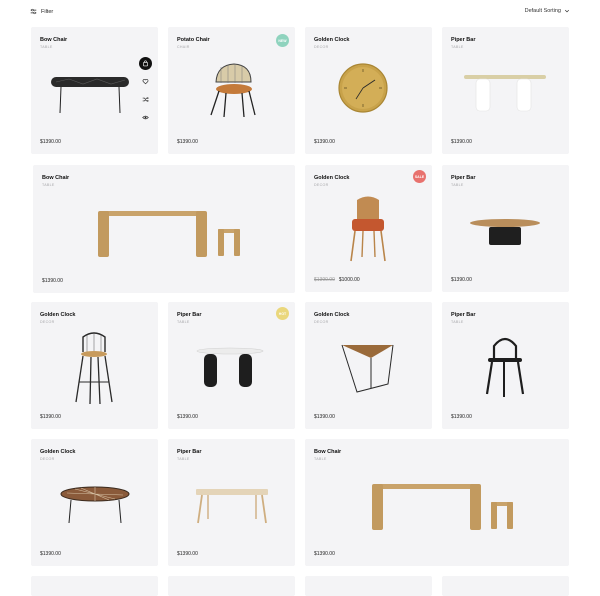 This screenshot has width=600, height=596. What do you see at coordinates (33, 11) in the screenshot?
I see `filter-icon` at bounding box center [33, 11].